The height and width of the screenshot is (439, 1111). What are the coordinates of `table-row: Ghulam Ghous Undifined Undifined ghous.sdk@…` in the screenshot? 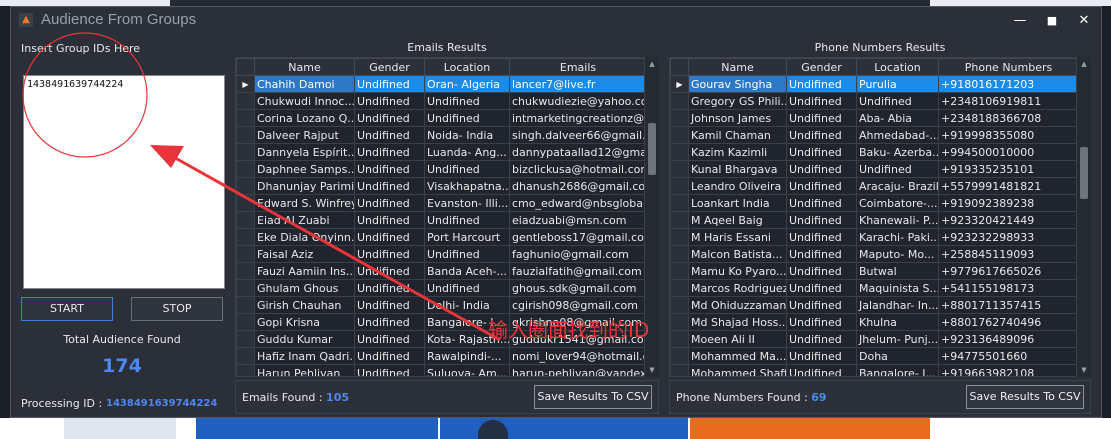 It's located at (440, 288).